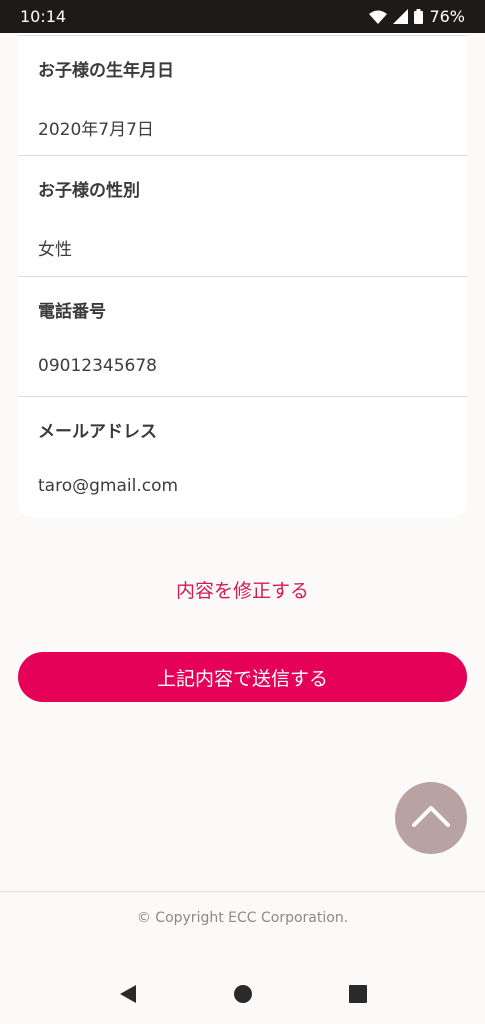 The image size is (485, 1024). What do you see at coordinates (89, 191) in the screenshot?
I see `detail-label: お子様の性別` at bounding box center [89, 191].